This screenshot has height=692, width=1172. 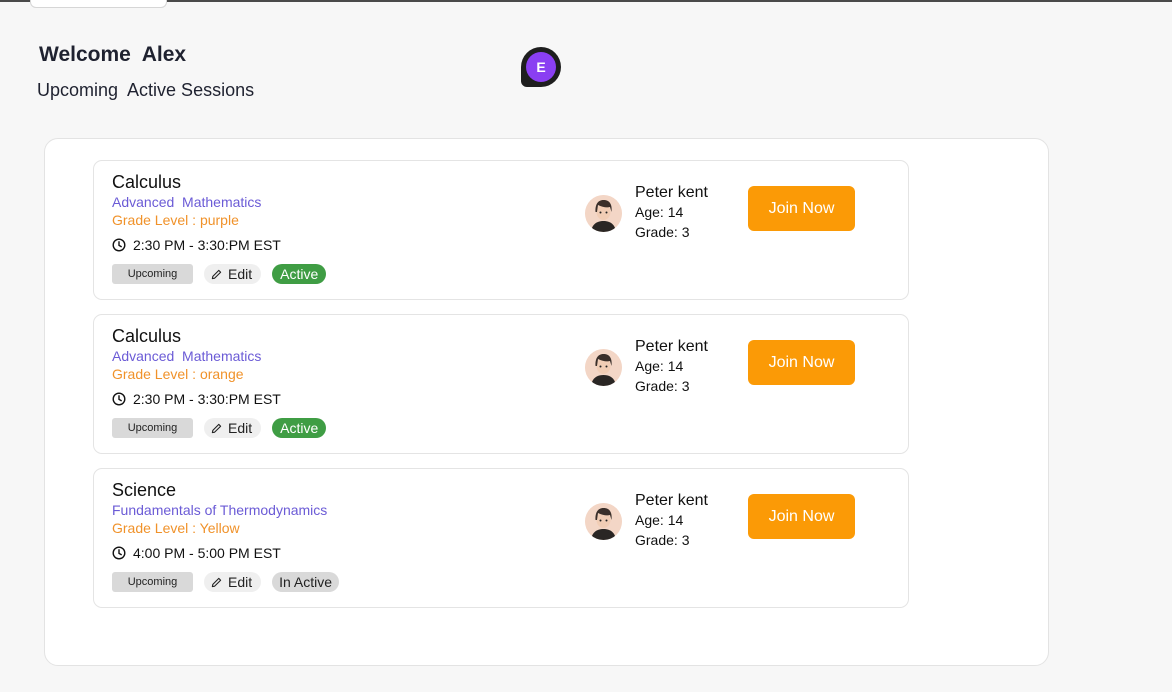 What do you see at coordinates (146, 90) in the screenshot?
I see `sessions-subtitle: Upcoming Active Sessions` at bounding box center [146, 90].